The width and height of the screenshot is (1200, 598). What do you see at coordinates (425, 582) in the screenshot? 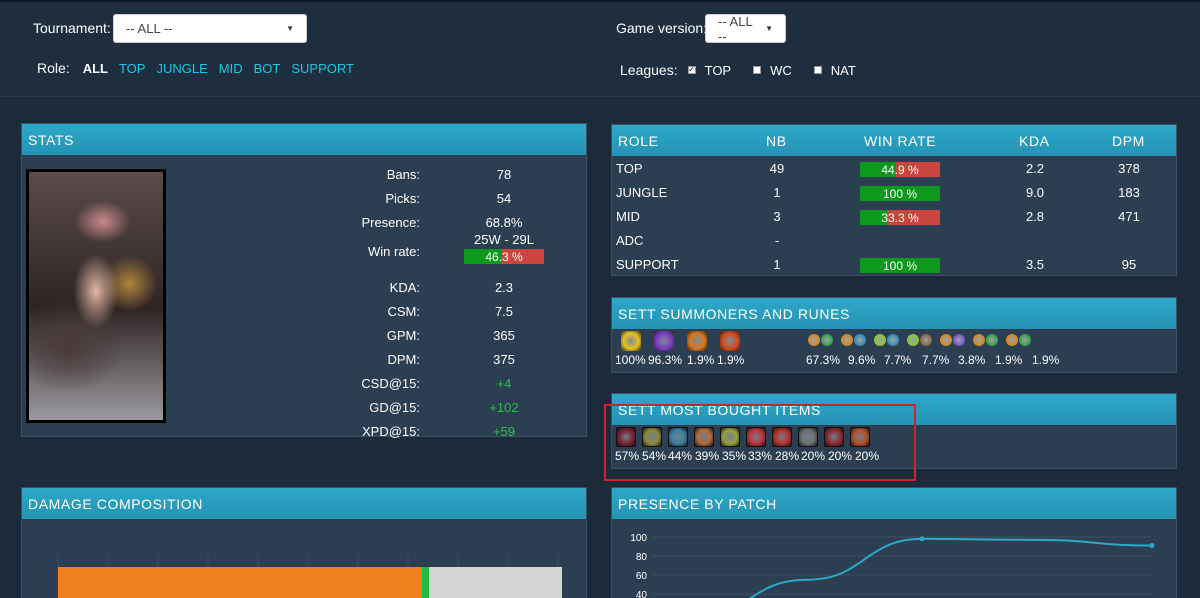
I see `true-damage-bar` at bounding box center [425, 582].